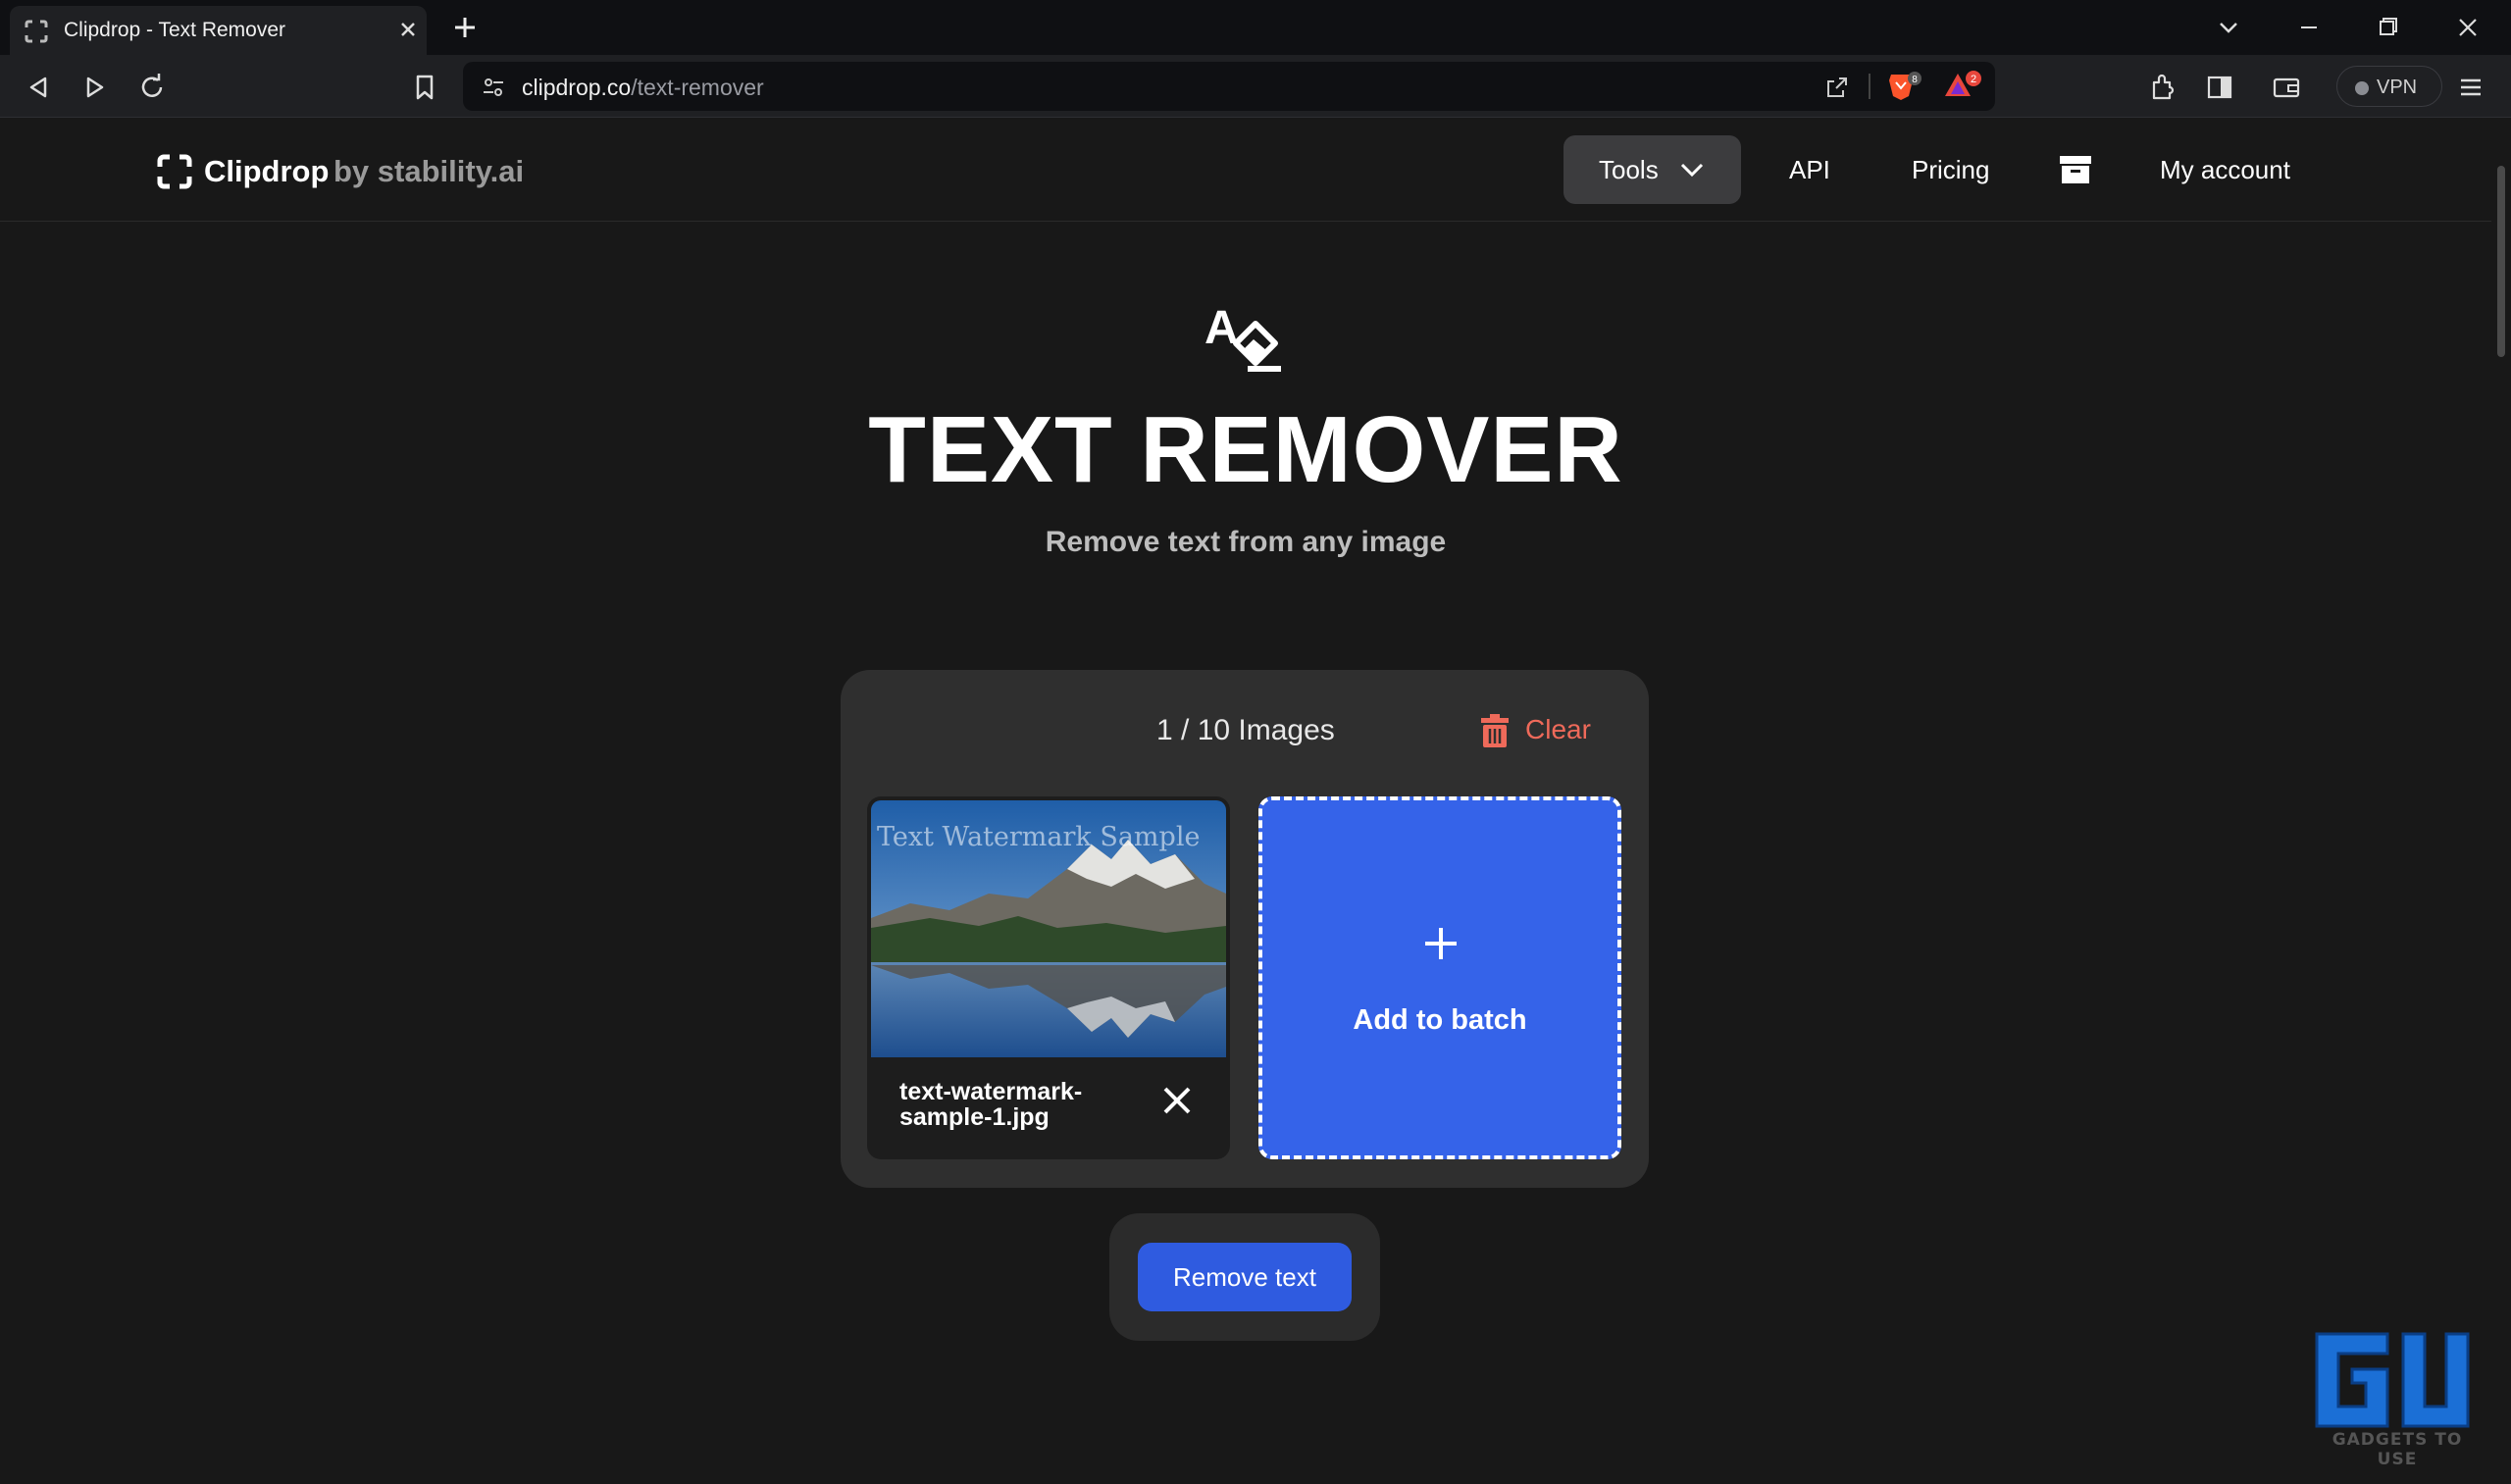 The height and width of the screenshot is (1484, 2511). What do you see at coordinates (1869, 86) in the screenshot?
I see `url-divider` at bounding box center [1869, 86].